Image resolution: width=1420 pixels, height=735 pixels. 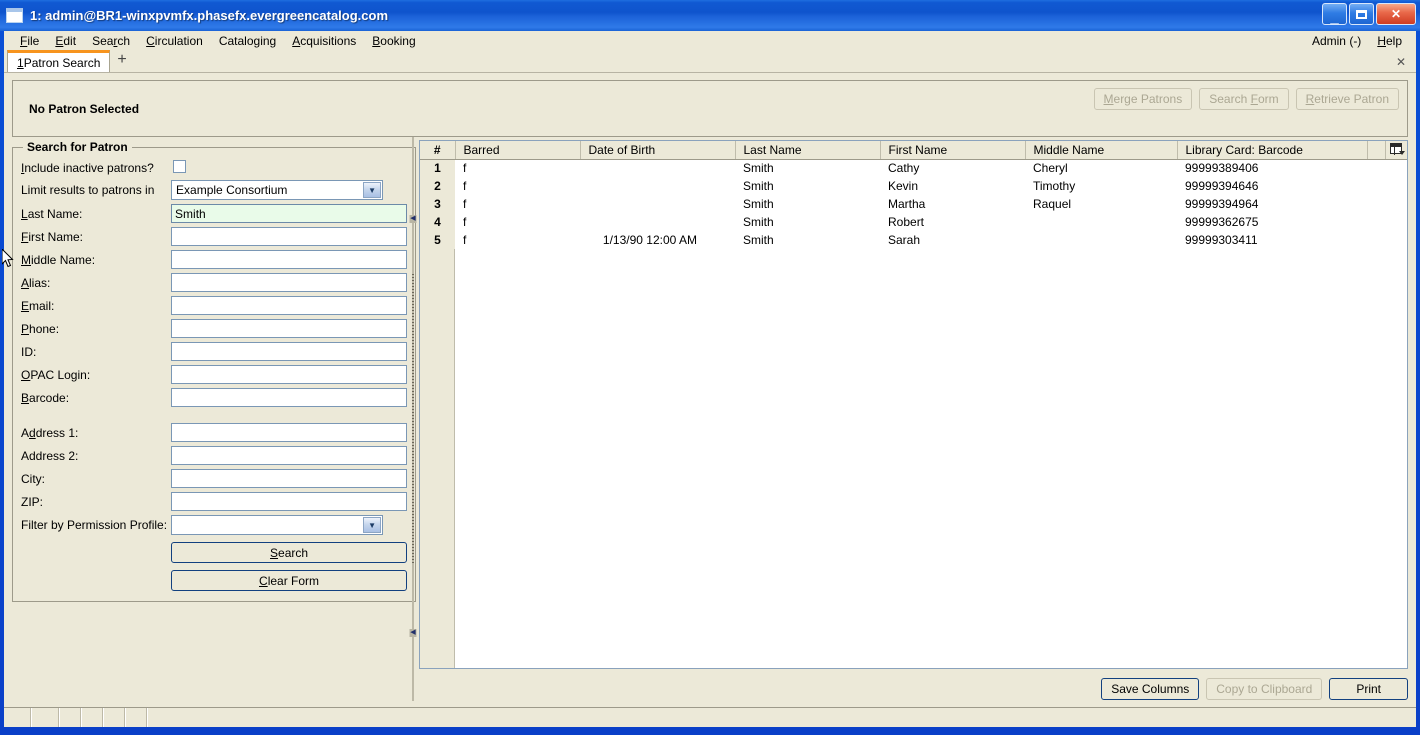 I want to click on address-1-input, so click(x=289, y=432).